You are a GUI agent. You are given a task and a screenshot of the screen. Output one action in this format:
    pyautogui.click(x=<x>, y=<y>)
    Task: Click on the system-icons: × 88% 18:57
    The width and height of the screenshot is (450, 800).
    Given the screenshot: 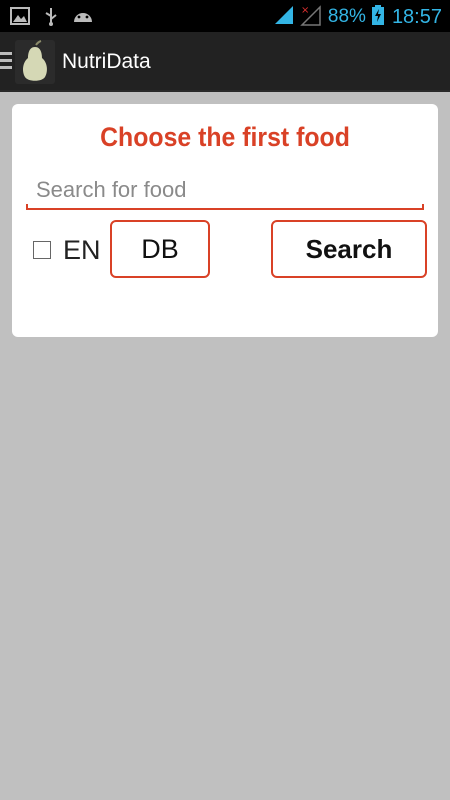 What is the action you would take?
    pyautogui.click(x=358, y=17)
    